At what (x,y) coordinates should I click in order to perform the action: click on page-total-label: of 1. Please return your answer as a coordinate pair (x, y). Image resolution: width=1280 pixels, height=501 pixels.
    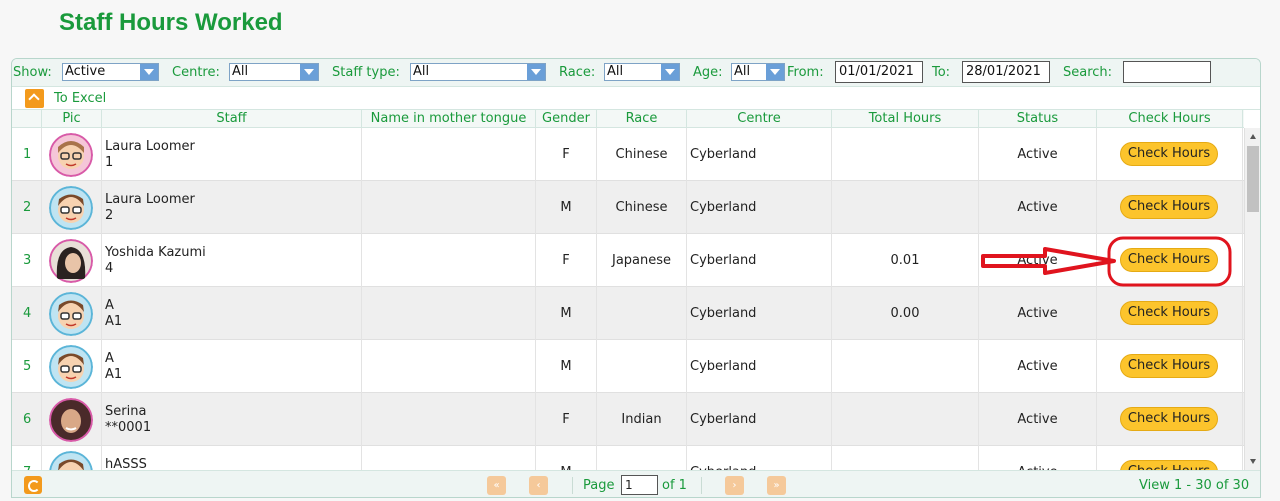
    Looking at the image, I should click on (674, 485).